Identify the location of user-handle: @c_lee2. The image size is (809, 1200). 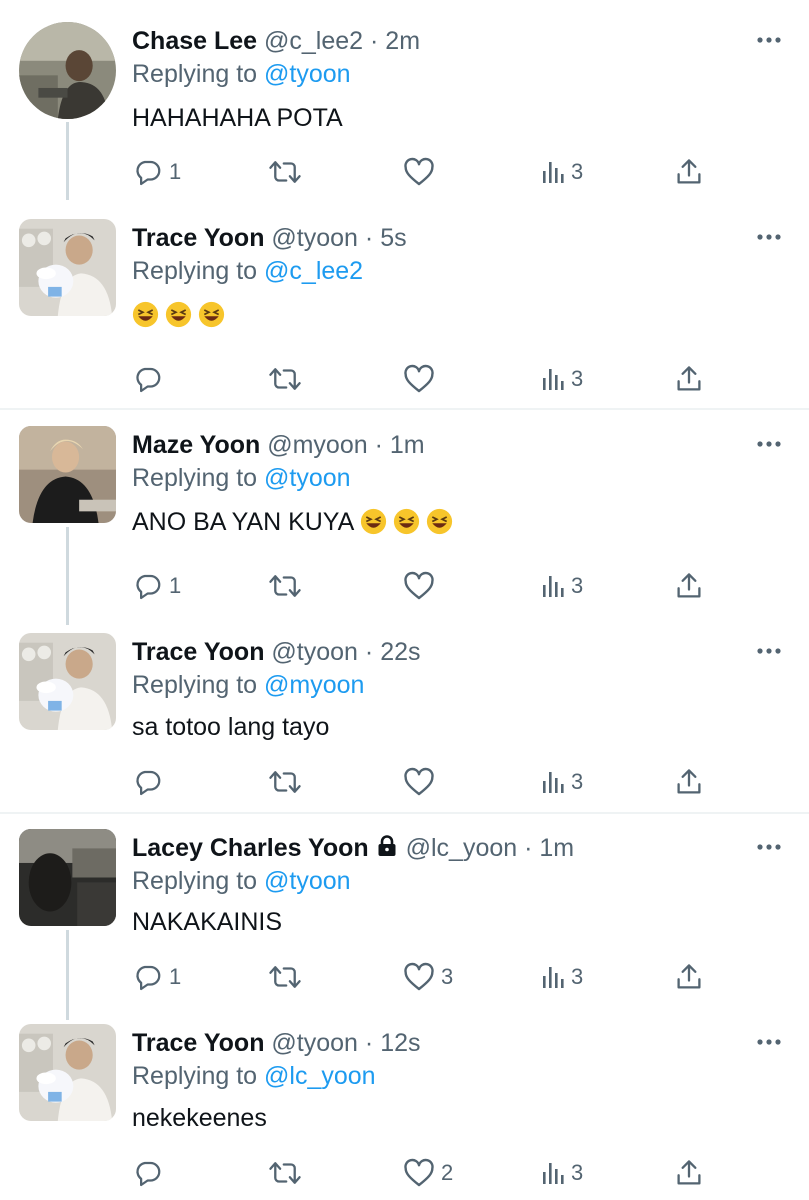
(313, 41).